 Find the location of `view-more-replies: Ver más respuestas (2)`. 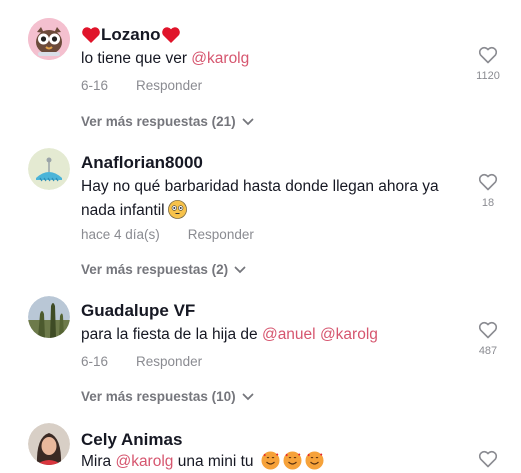

view-more-replies: Ver más respuestas (2) is located at coordinates (163, 269).